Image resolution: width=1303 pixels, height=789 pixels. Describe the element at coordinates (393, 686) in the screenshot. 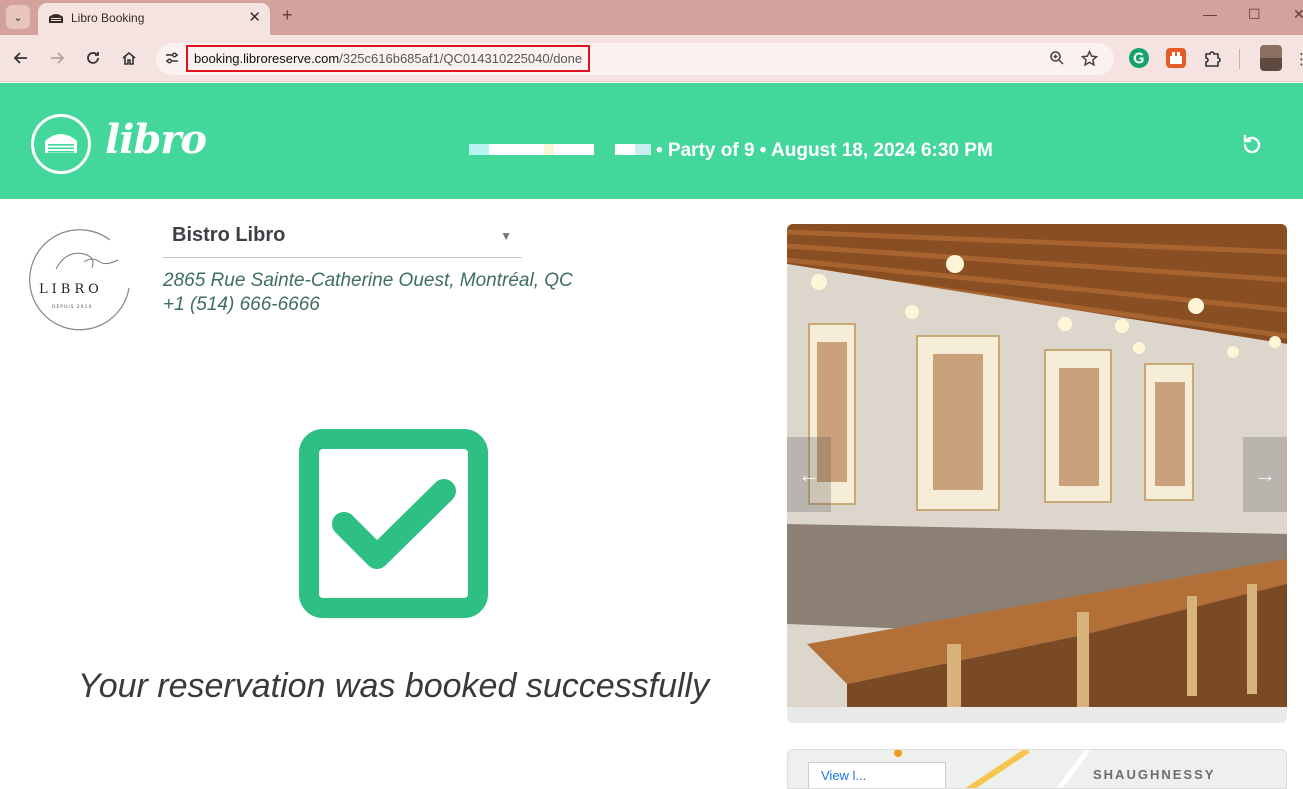

I see `success-message: Your reservation was booked successfully` at that location.